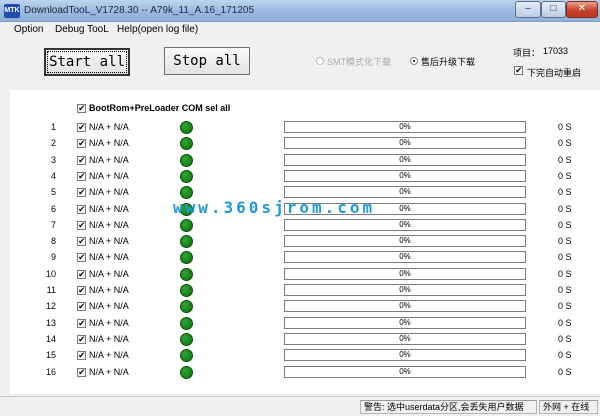 The width and height of the screenshot is (600, 416). Describe the element at coordinates (556, 51) in the screenshot. I see `project-value: 17033` at that location.